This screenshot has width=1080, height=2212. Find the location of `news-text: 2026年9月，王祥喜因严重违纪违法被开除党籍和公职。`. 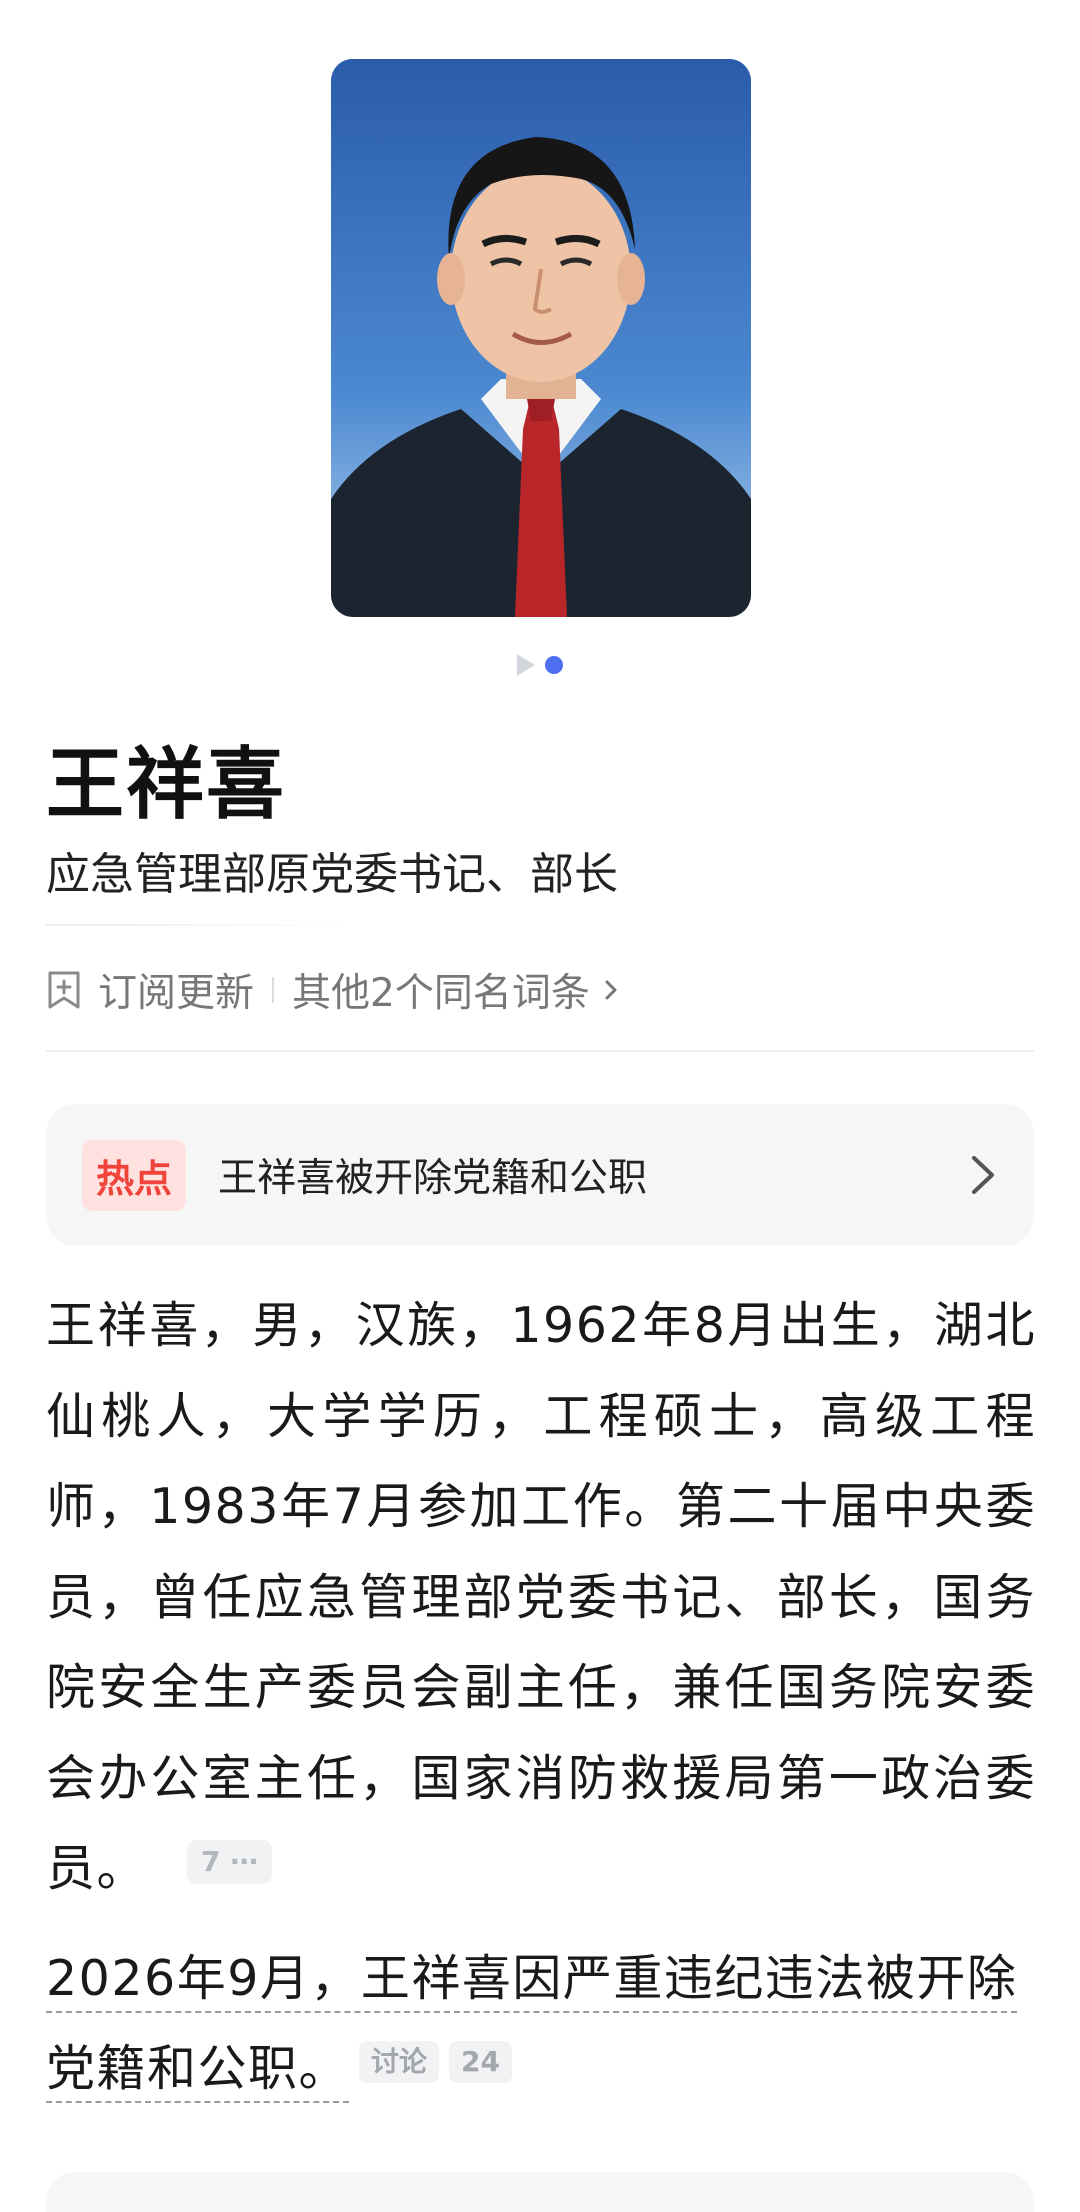

news-text: 2026年9月，王祥喜因严重违纪违法被开除党籍和公职。 is located at coordinates (532, 2026).